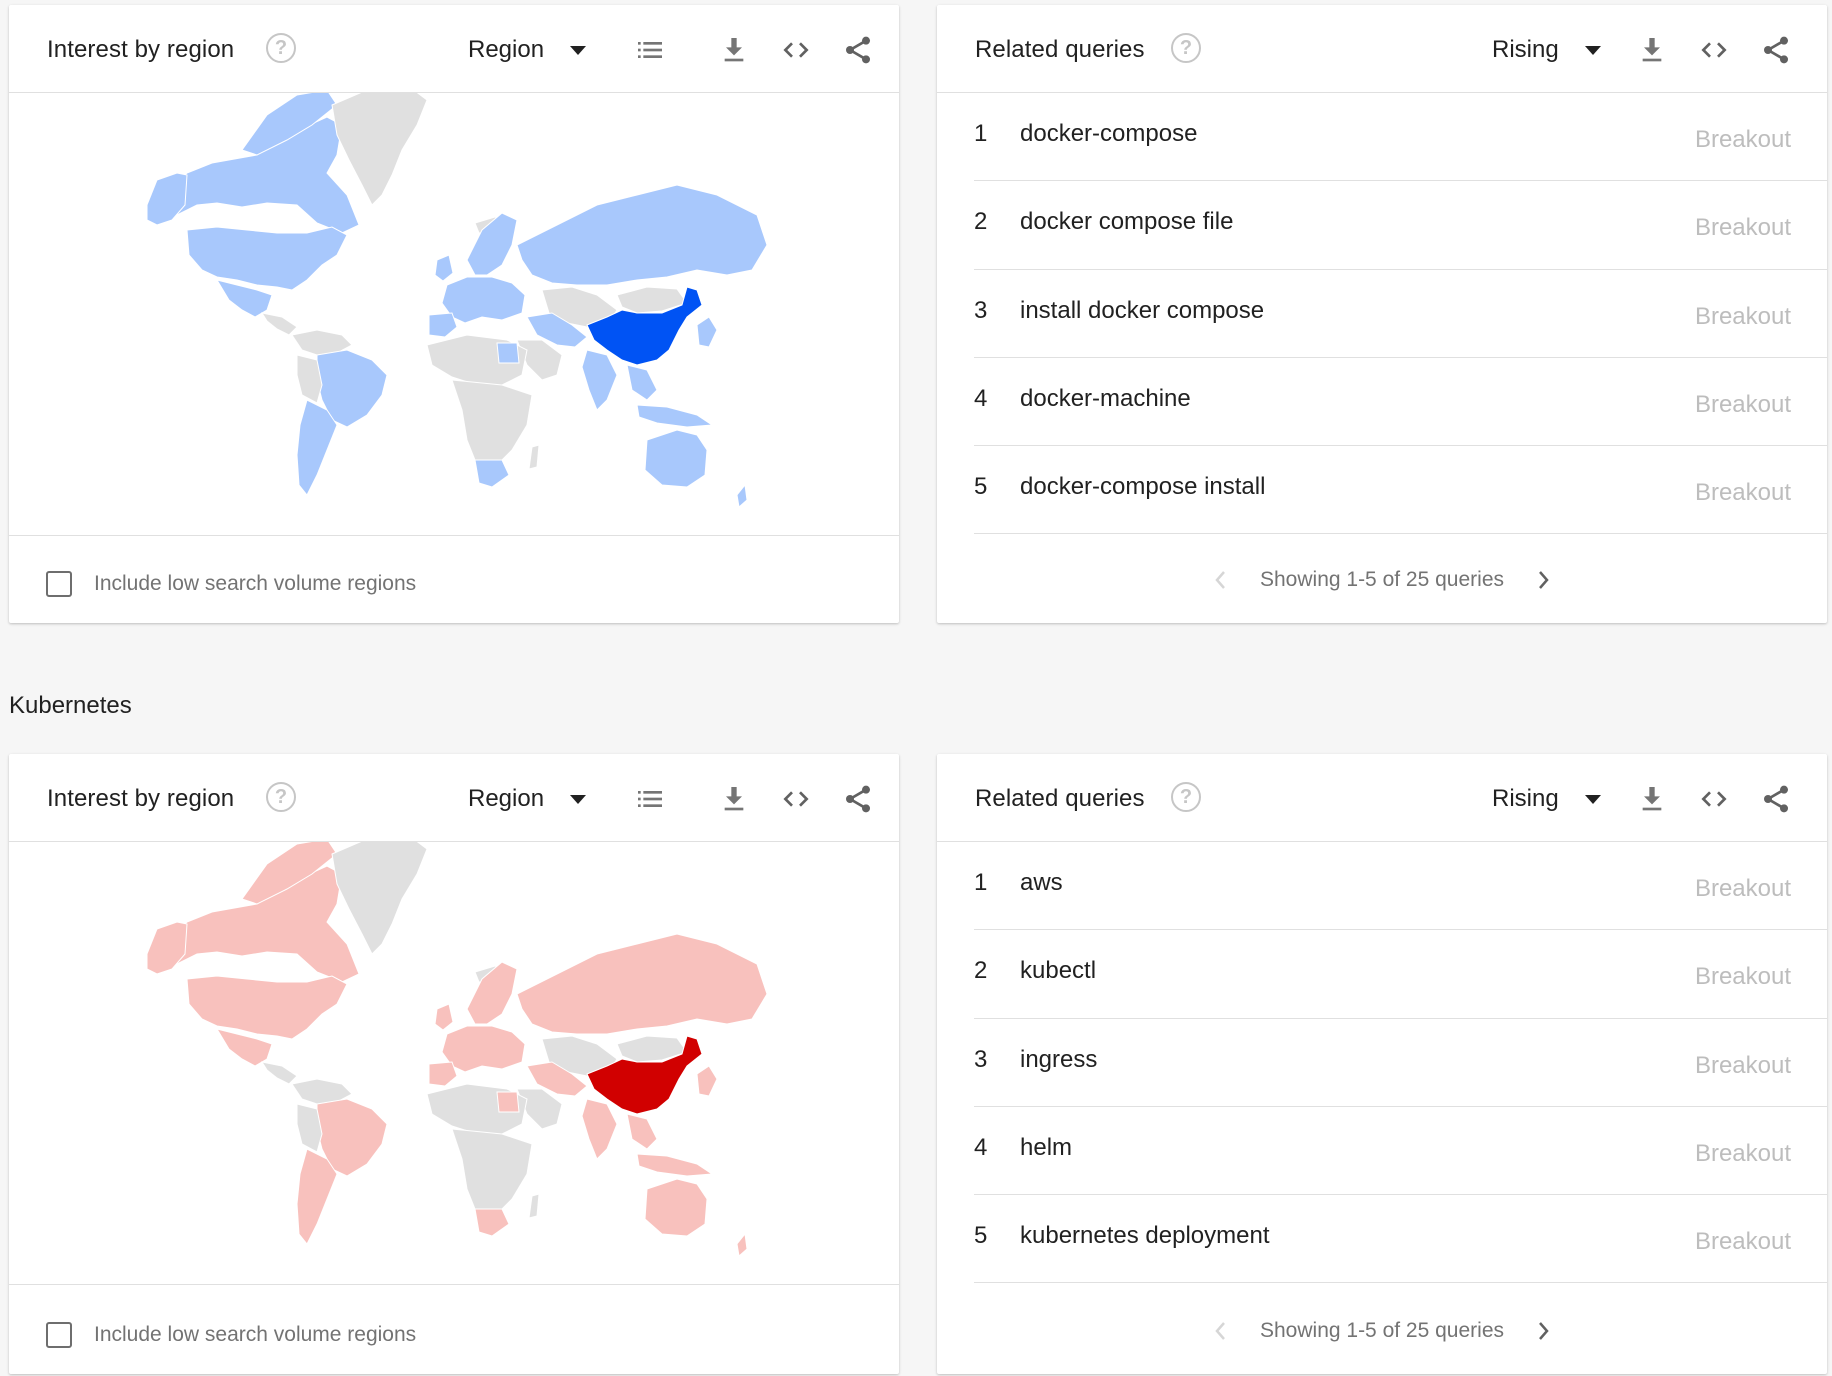 This screenshot has width=1832, height=1376. I want to click on query-text: kubernetes deployment, so click(1145, 1236).